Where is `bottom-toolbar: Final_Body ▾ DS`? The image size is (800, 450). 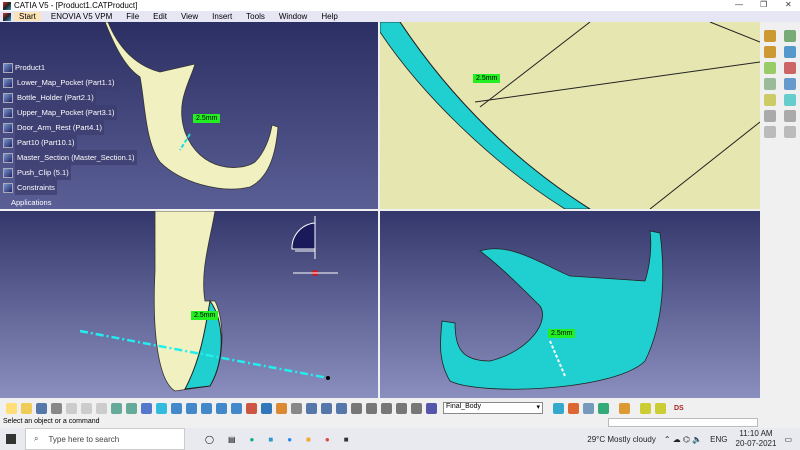 bottom-toolbar: Final_Body ▾ DS is located at coordinates (400, 408).